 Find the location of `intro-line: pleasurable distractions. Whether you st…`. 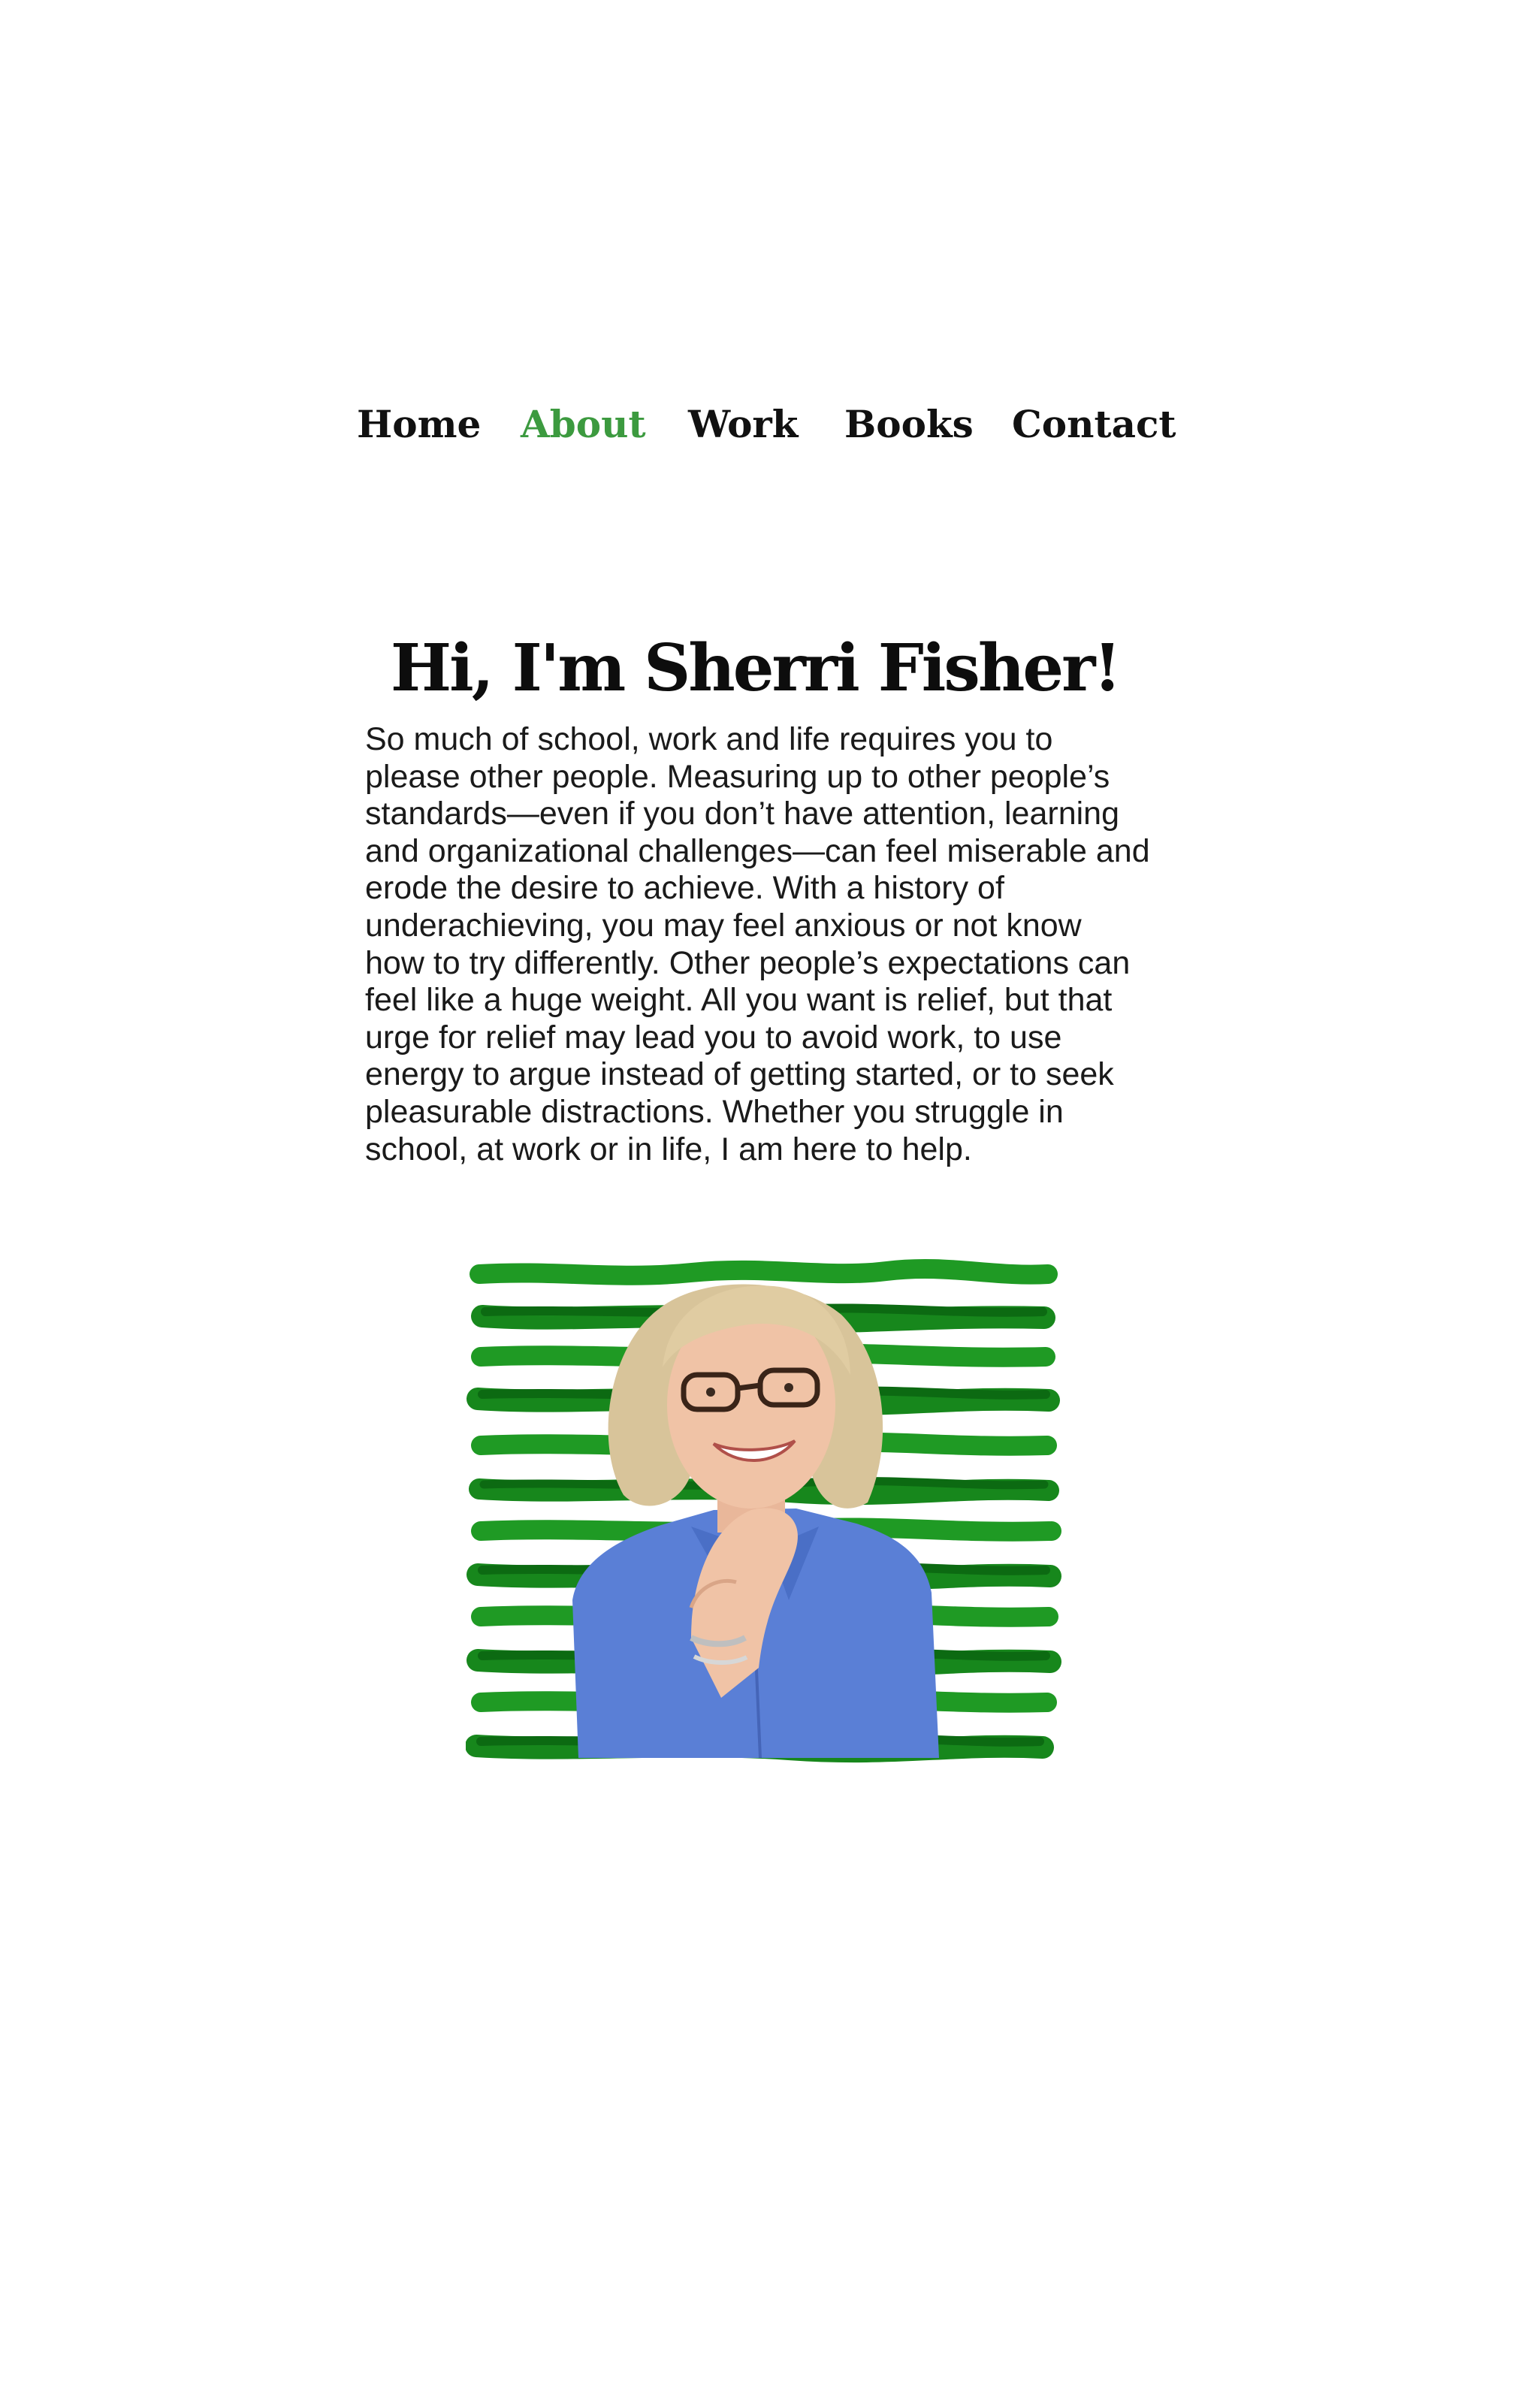

intro-line: pleasurable distractions. Whether you st… is located at coordinates (714, 1111).